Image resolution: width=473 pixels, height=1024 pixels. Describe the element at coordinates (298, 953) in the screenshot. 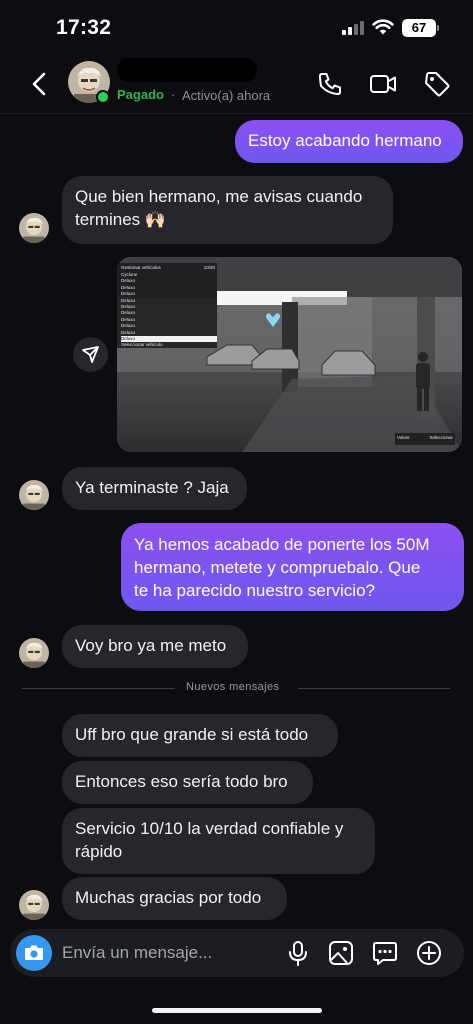

I see `mic-icon` at that location.